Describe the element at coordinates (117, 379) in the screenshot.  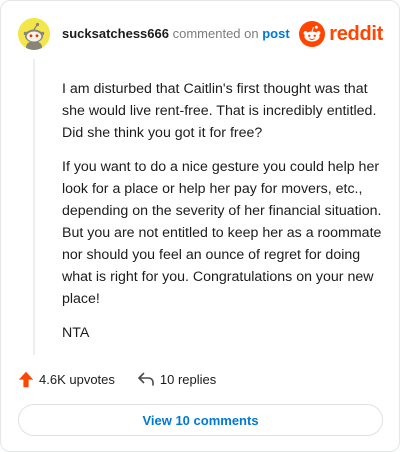
I see `comment-actions: 4.6K upvotes 10 replies` at that location.